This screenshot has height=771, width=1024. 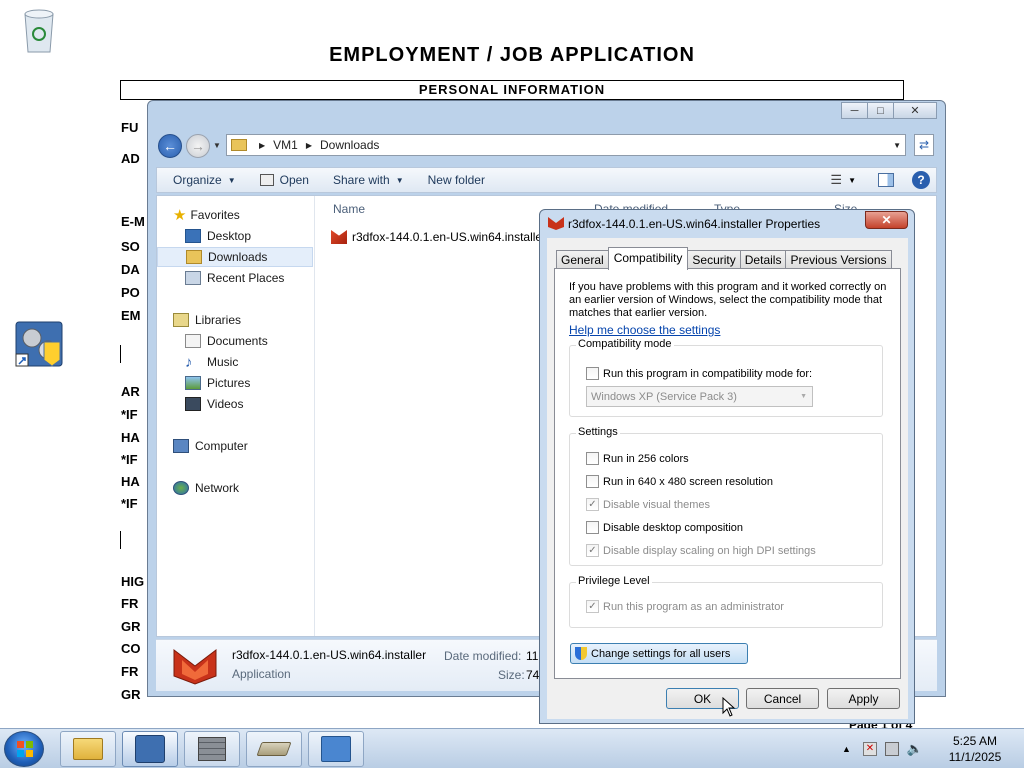 I want to click on document-fragment: GR, so click(x=131, y=694).